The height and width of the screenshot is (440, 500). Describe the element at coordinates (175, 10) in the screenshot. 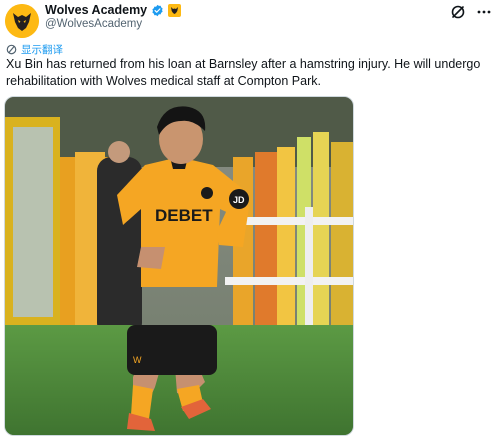

I see `affiliate-badge-icon` at that location.